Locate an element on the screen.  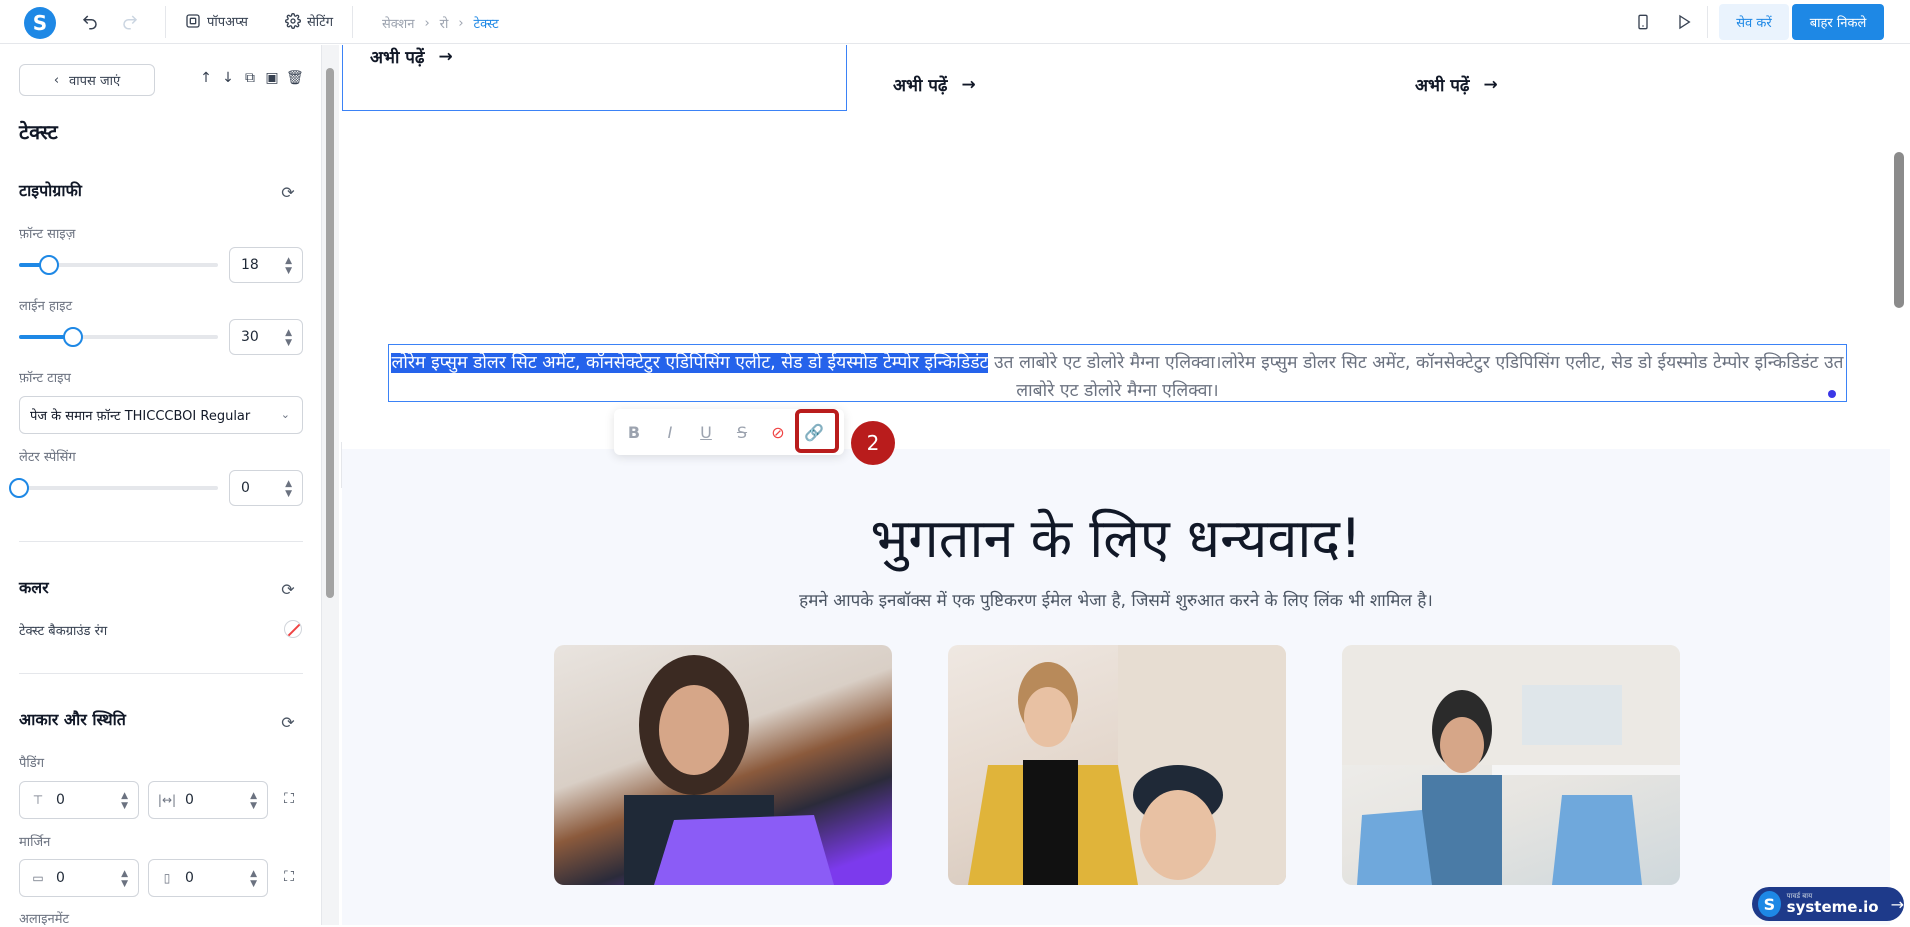
font-size-slider is located at coordinates (118, 265).